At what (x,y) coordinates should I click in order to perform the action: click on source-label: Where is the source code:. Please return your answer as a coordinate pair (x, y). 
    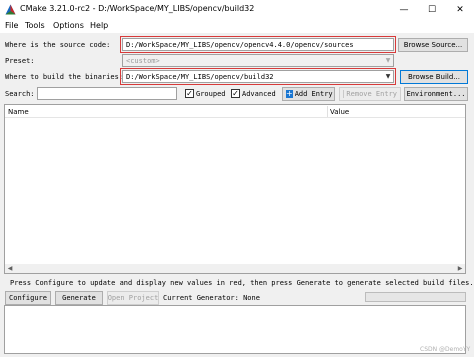
    Looking at the image, I should click on (58, 45).